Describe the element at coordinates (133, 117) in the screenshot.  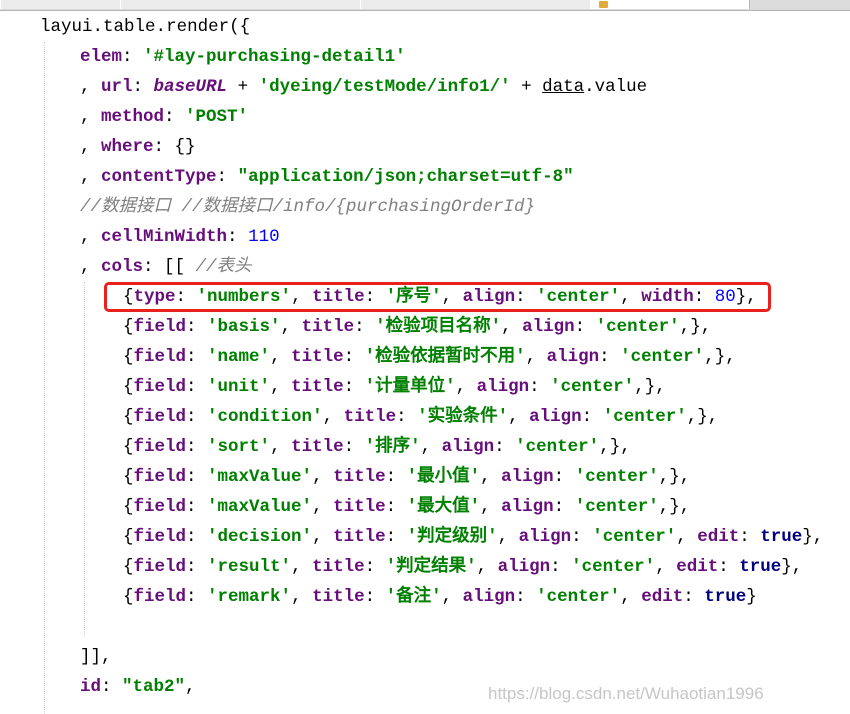
I see `code-token: method` at that location.